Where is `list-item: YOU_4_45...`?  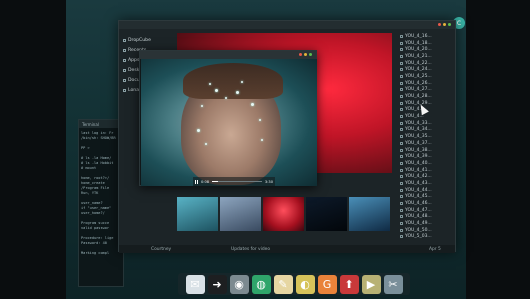 list-item: YOU_4_45... is located at coordinates (427, 197).